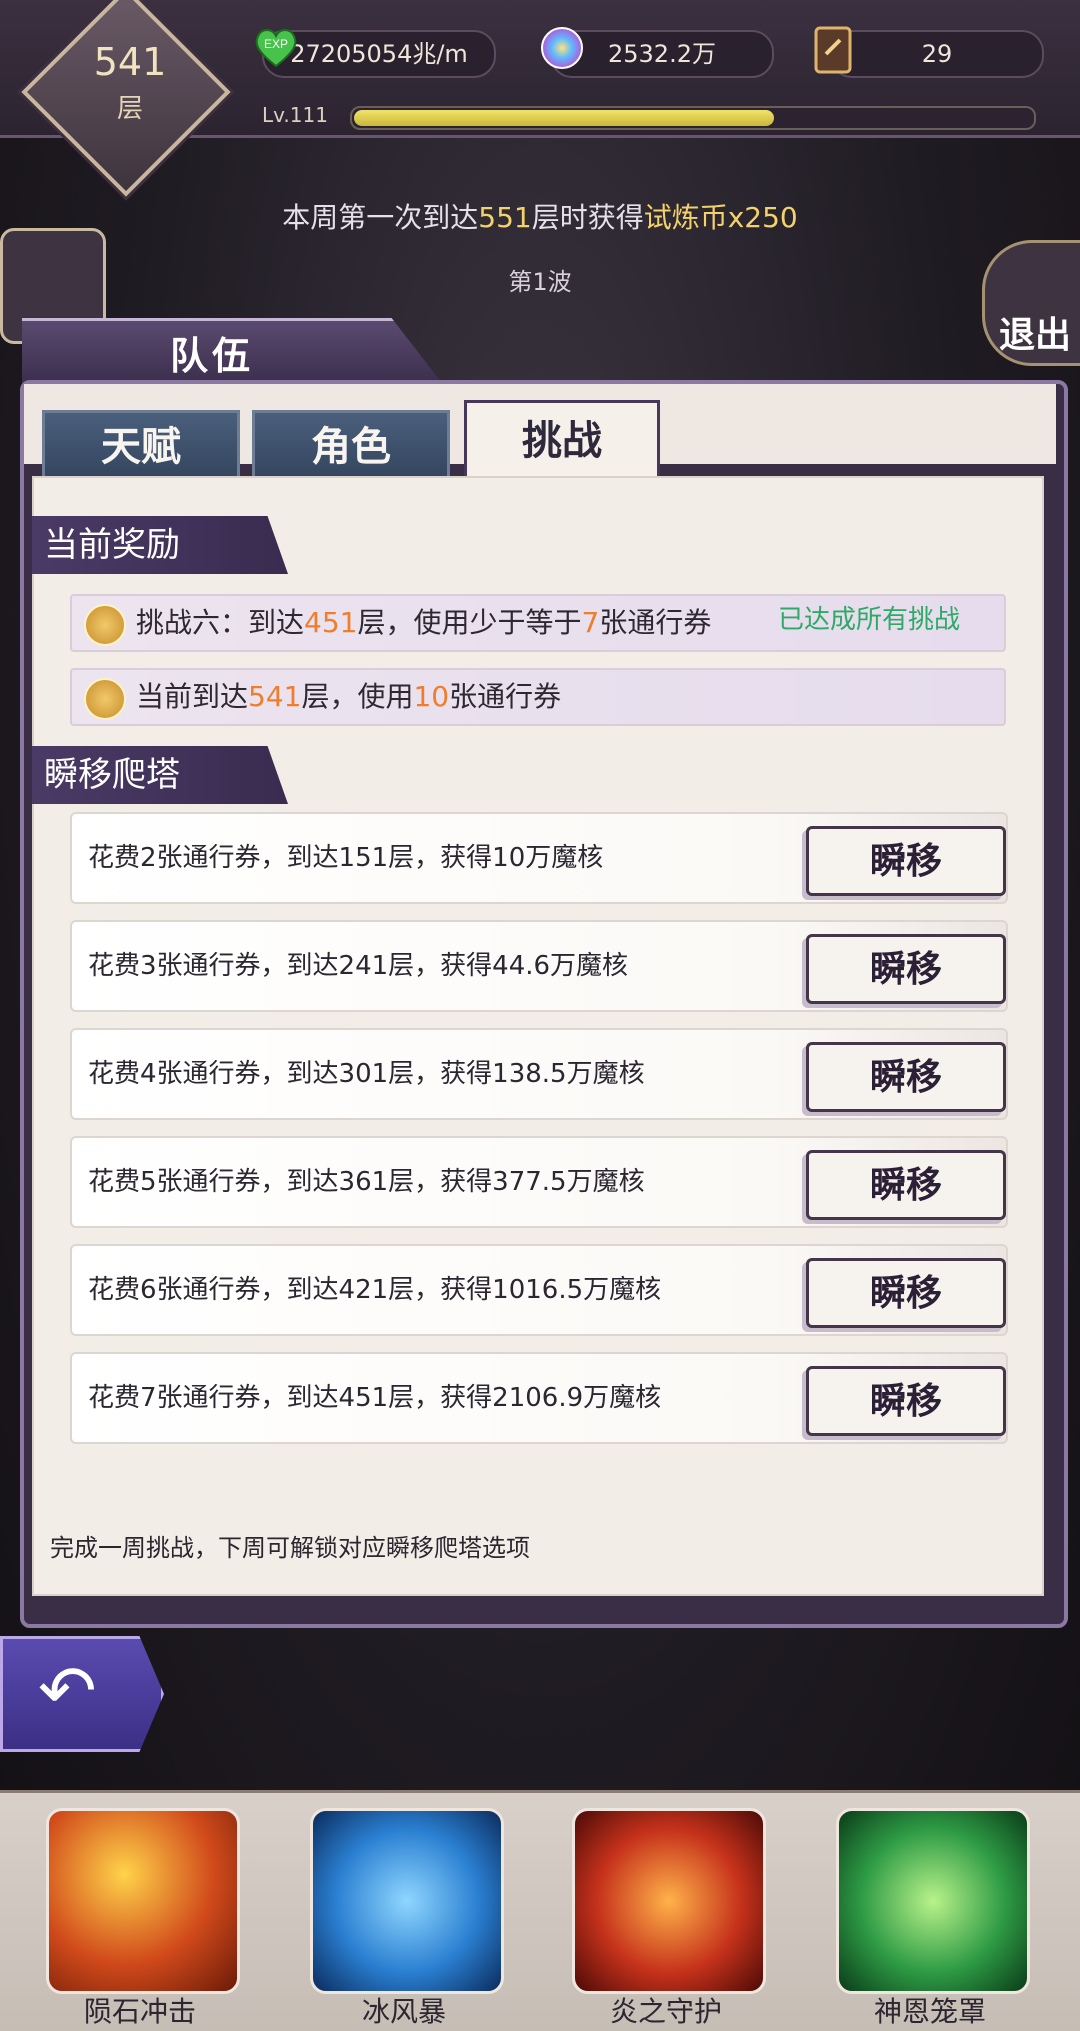 Image resolution: width=1080 pixels, height=2031 pixels. What do you see at coordinates (380, 217) in the screenshot?
I see `notice-prefix: 本周第一次到达` at bounding box center [380, 217].